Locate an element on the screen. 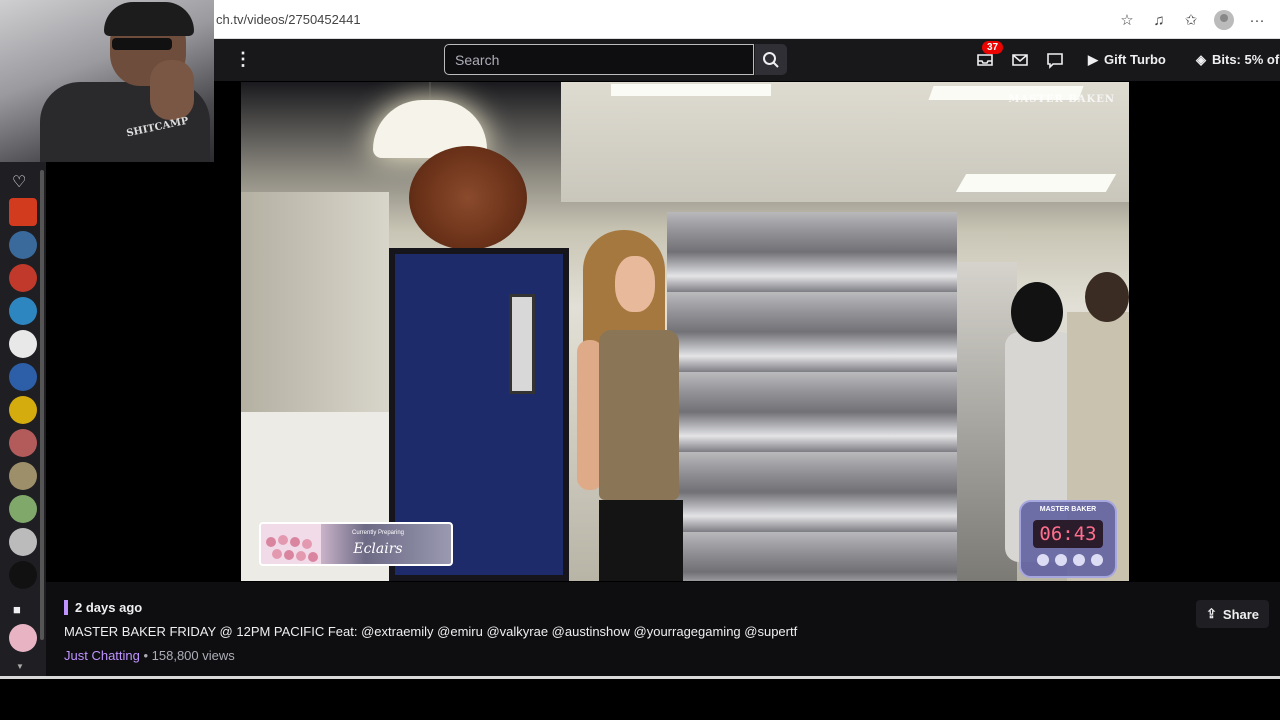 This screenshot has height=720, width=1280. chat-icon is located at coordinates (1055, 61).